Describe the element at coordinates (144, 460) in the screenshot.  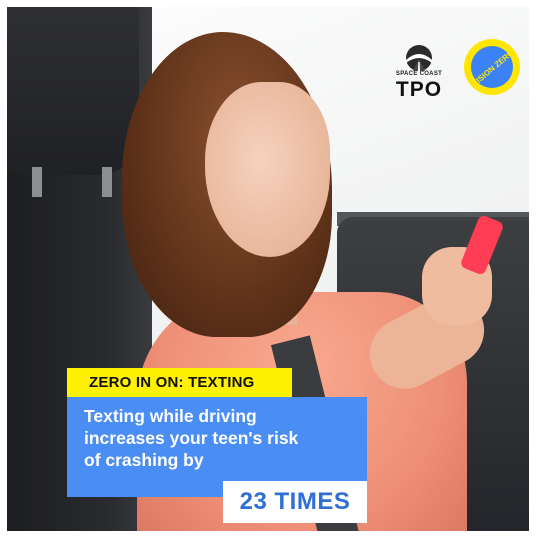
I see `message-line: of crashing by` at that location.